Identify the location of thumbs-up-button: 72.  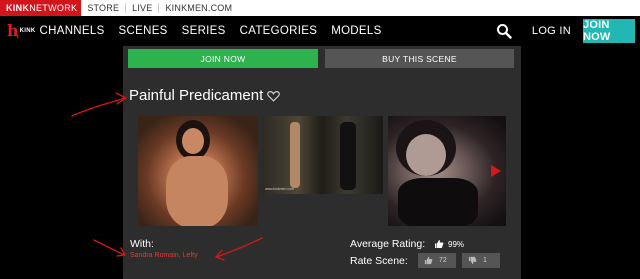
(437, 260).